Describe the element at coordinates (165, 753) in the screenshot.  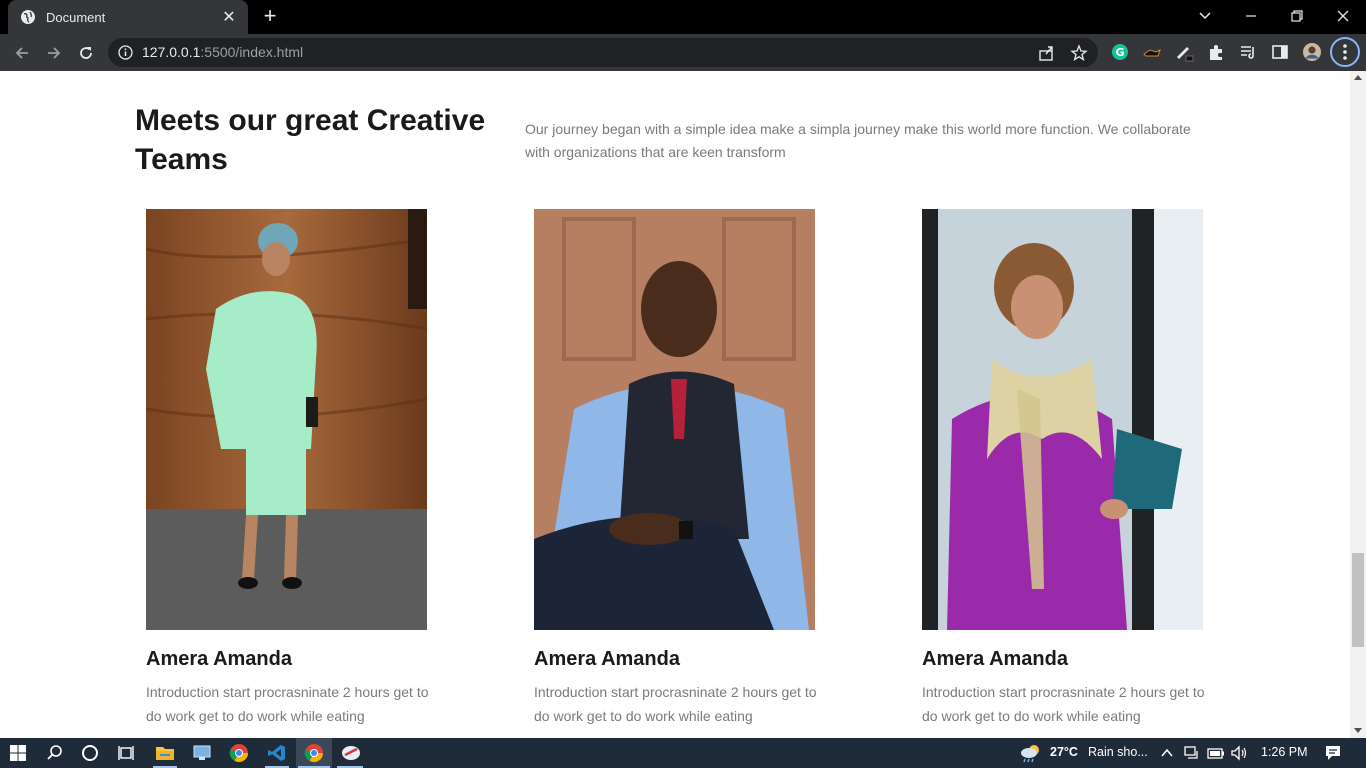
I see `file-explorer-icon` at that location.